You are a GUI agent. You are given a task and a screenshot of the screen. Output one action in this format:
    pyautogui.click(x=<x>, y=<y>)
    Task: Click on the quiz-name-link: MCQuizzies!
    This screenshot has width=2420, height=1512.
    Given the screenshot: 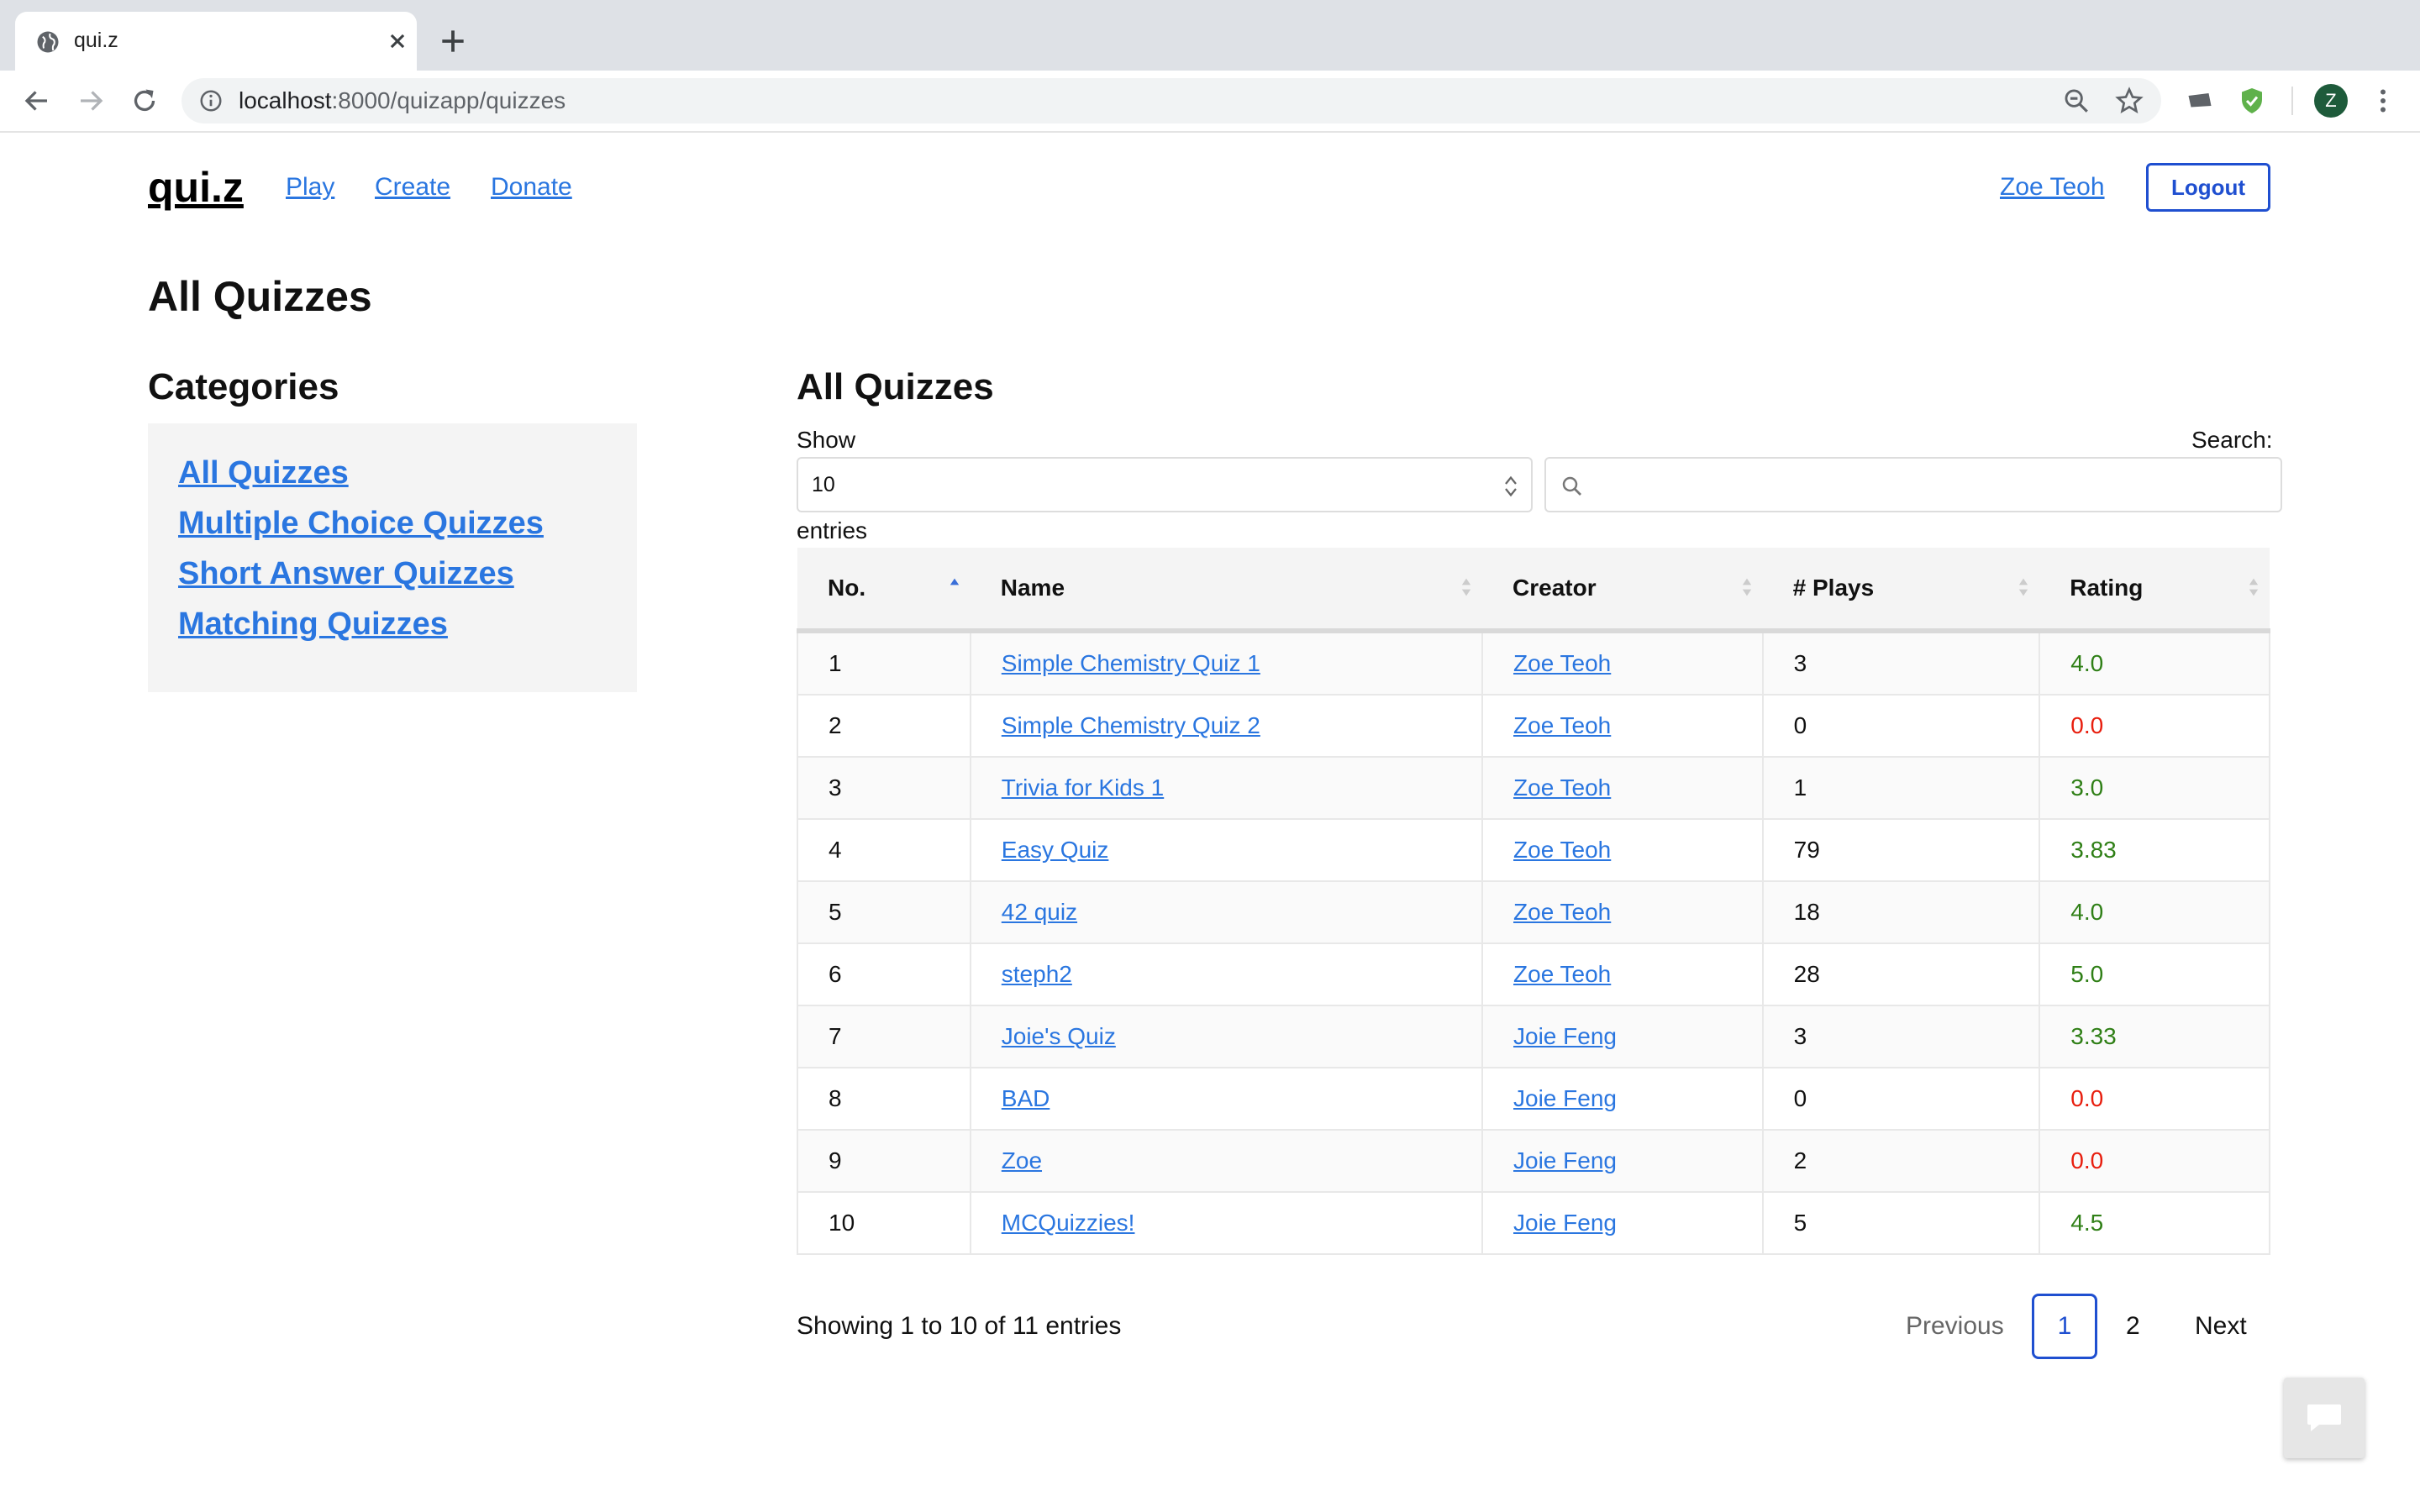 What is the action you would take?
    pyautogui.click(x=1068, y=1223)
    